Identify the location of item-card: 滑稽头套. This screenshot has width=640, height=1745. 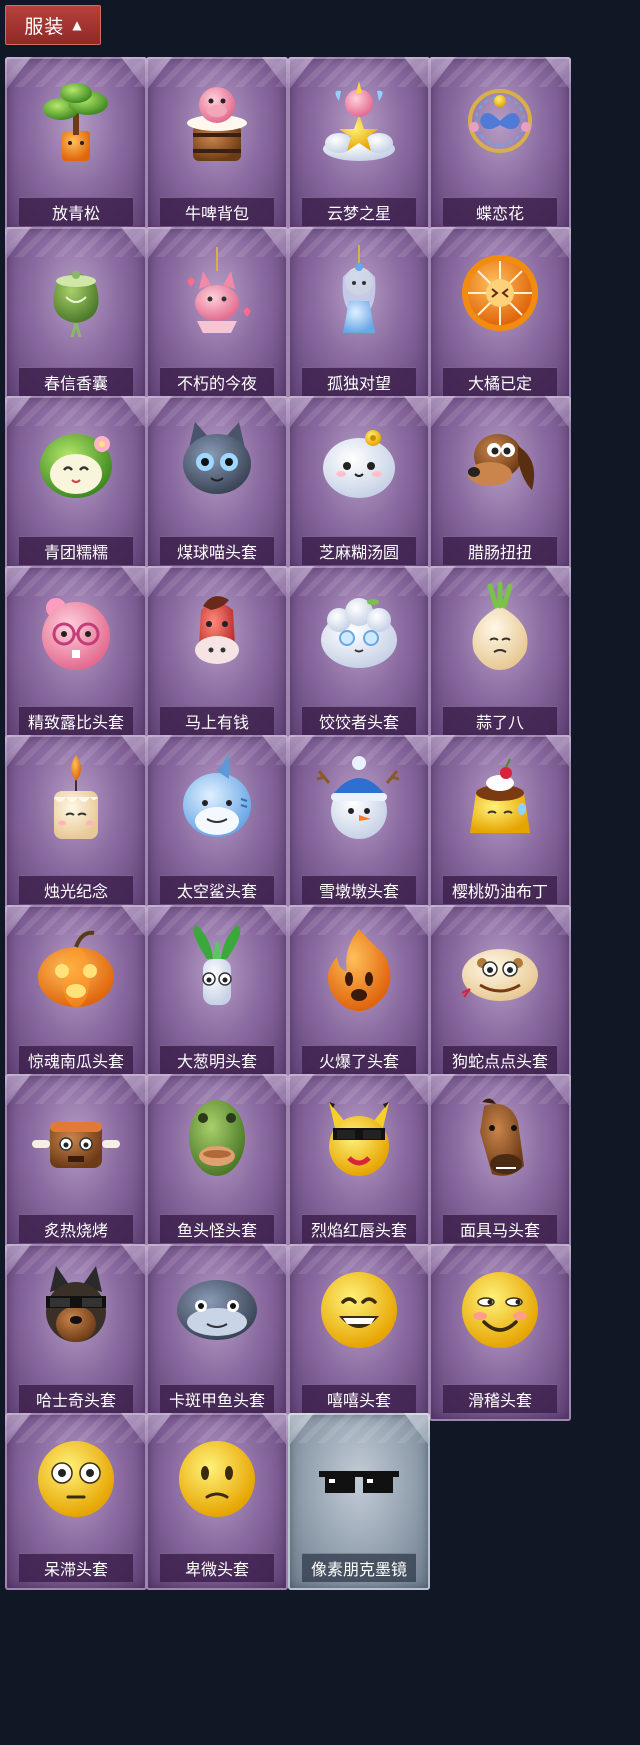
(500, 1332).